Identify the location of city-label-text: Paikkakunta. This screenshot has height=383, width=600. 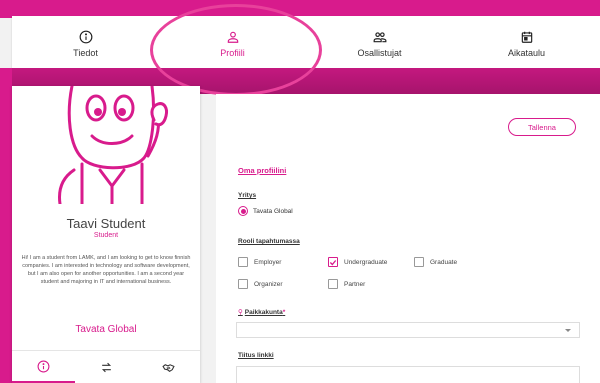
(263, 312).